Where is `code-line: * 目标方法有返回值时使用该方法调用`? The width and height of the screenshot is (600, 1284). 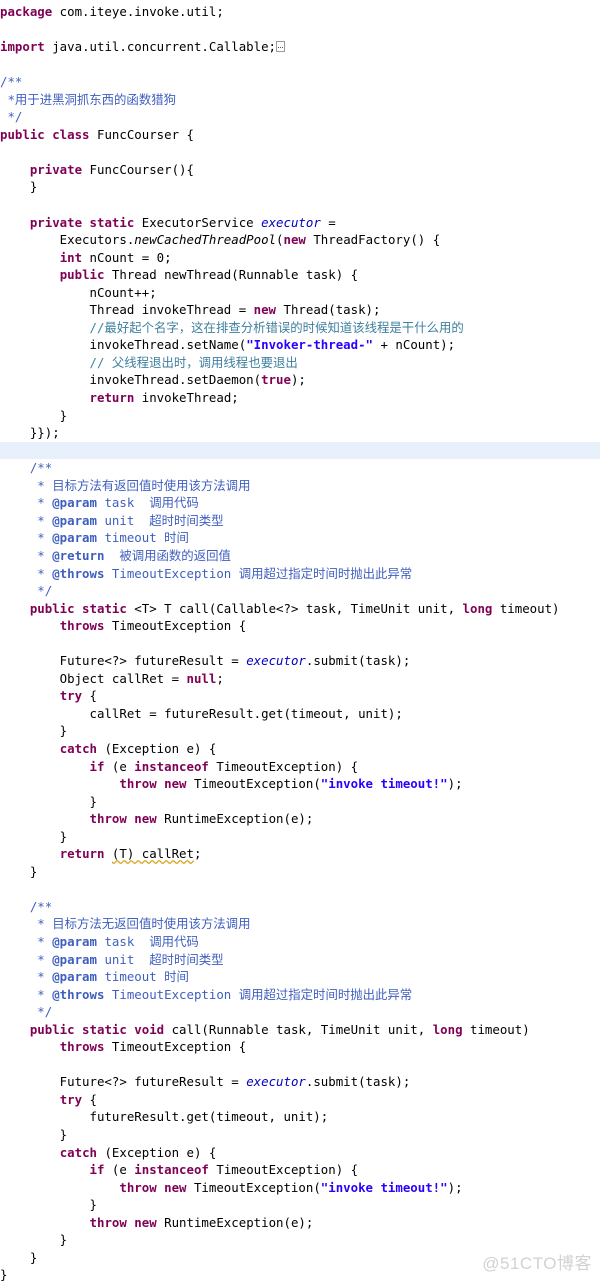 code-line: * 目标方法有返回值时使用该方法调用 is located at coordinates (125, 485).